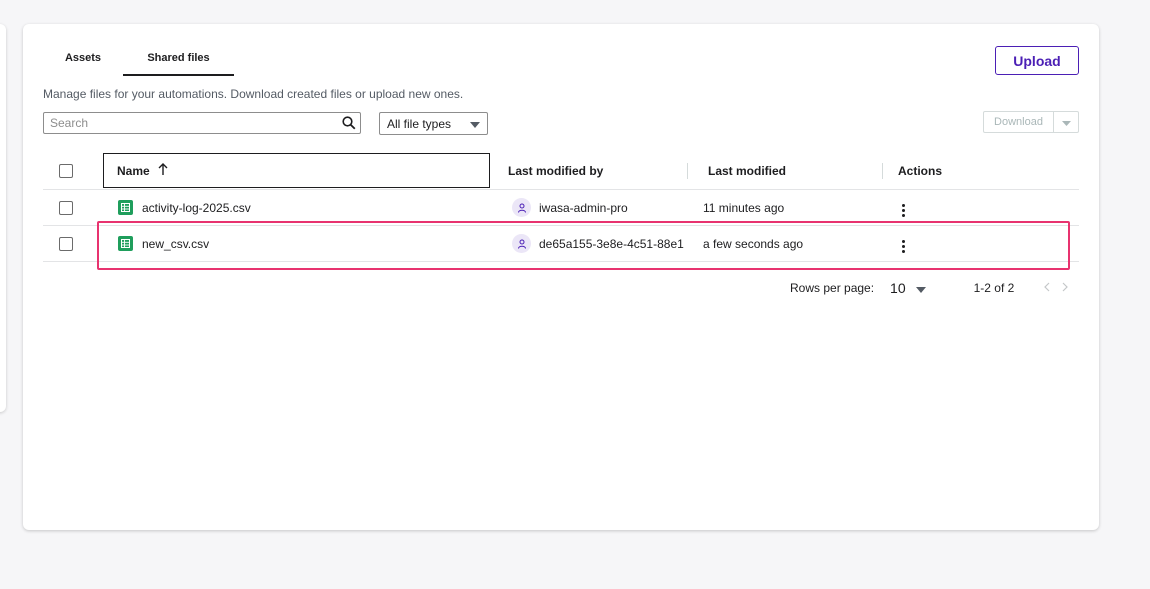  I want to click on search-input, so click(191, 123).